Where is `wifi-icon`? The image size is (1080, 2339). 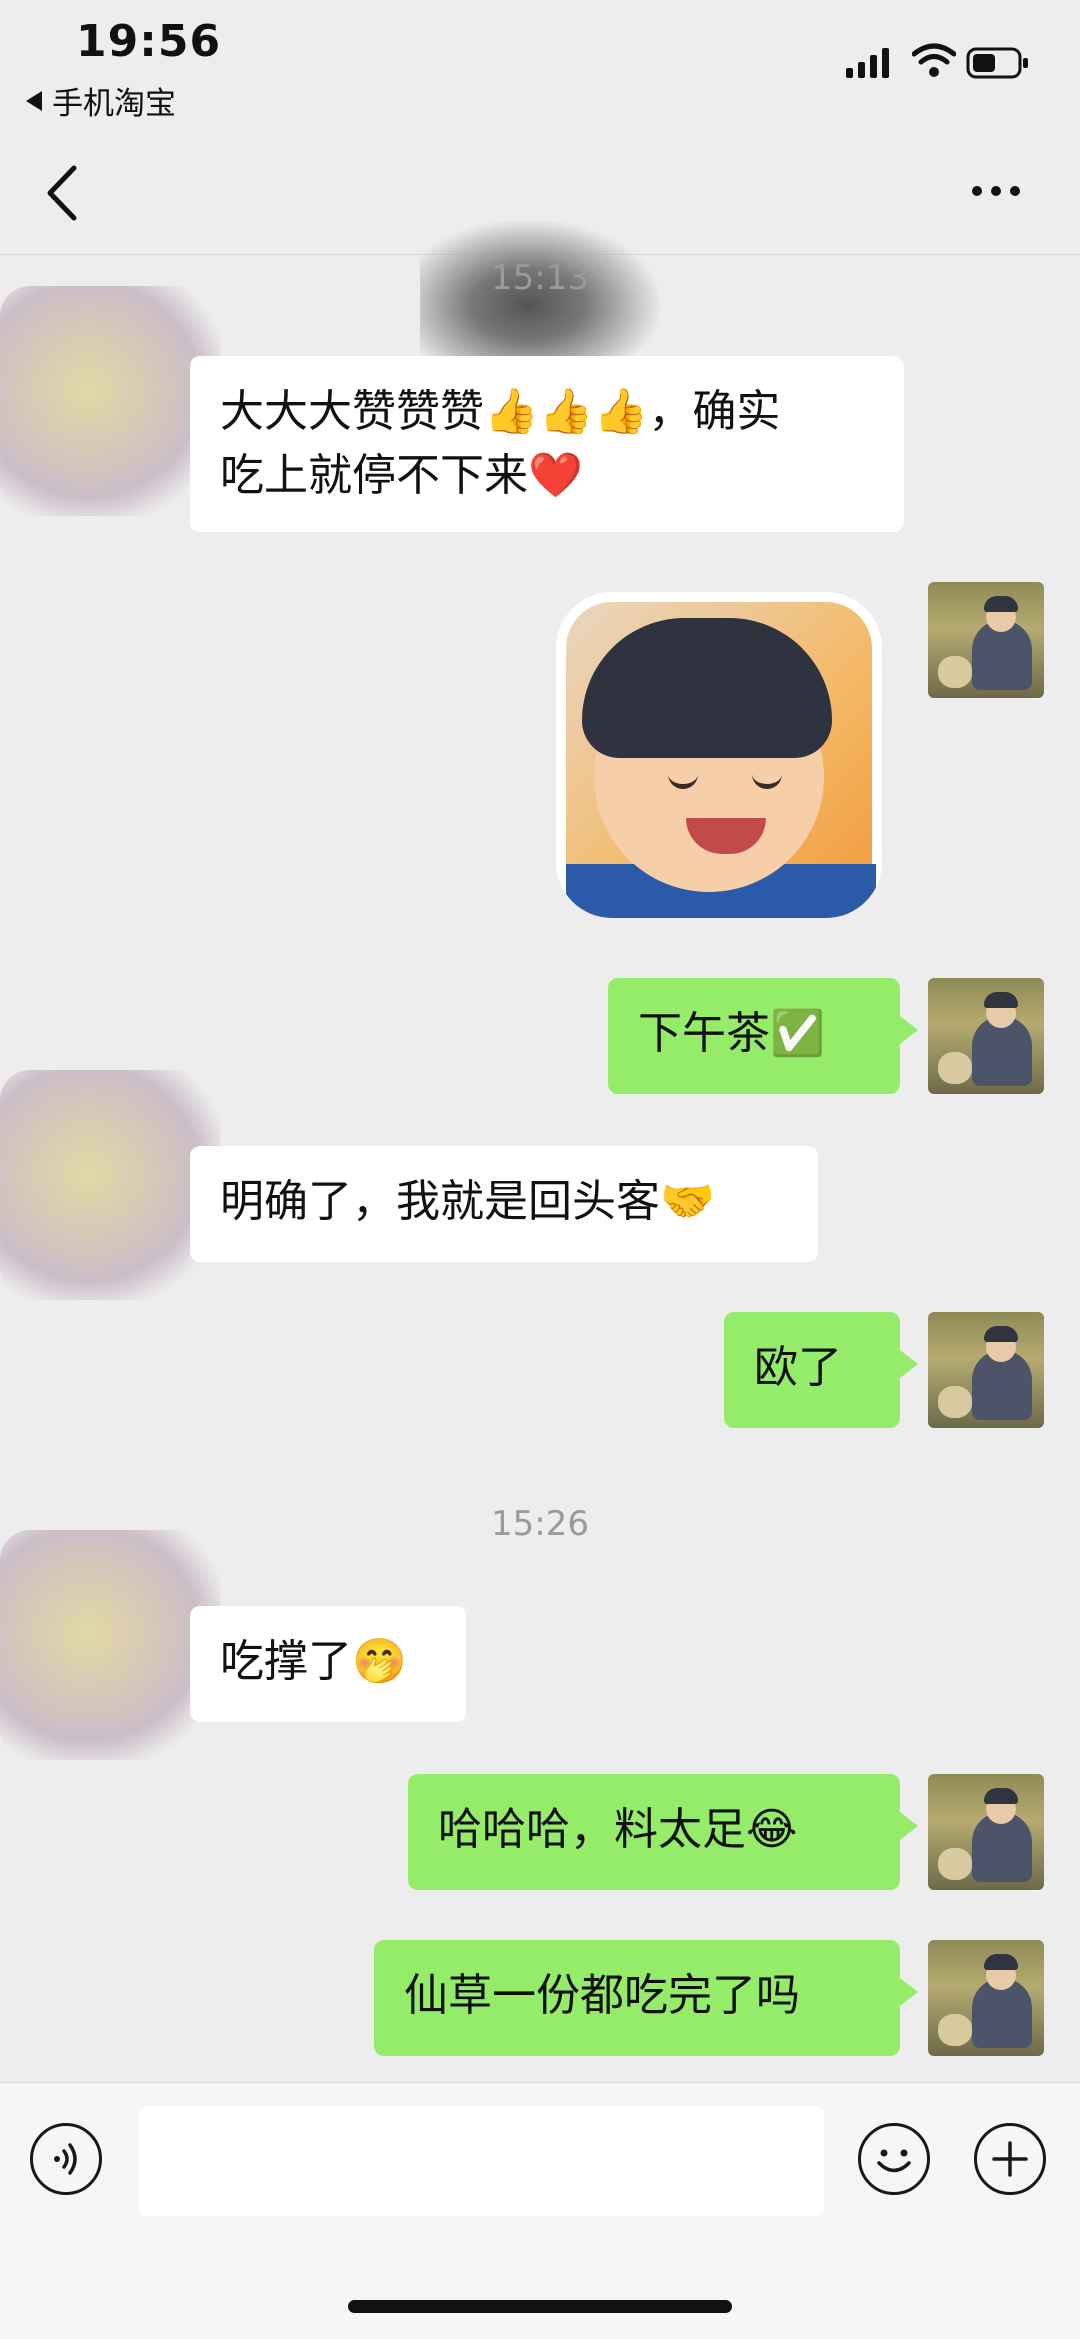 wifi-icon is located at coordinates (934, 60).